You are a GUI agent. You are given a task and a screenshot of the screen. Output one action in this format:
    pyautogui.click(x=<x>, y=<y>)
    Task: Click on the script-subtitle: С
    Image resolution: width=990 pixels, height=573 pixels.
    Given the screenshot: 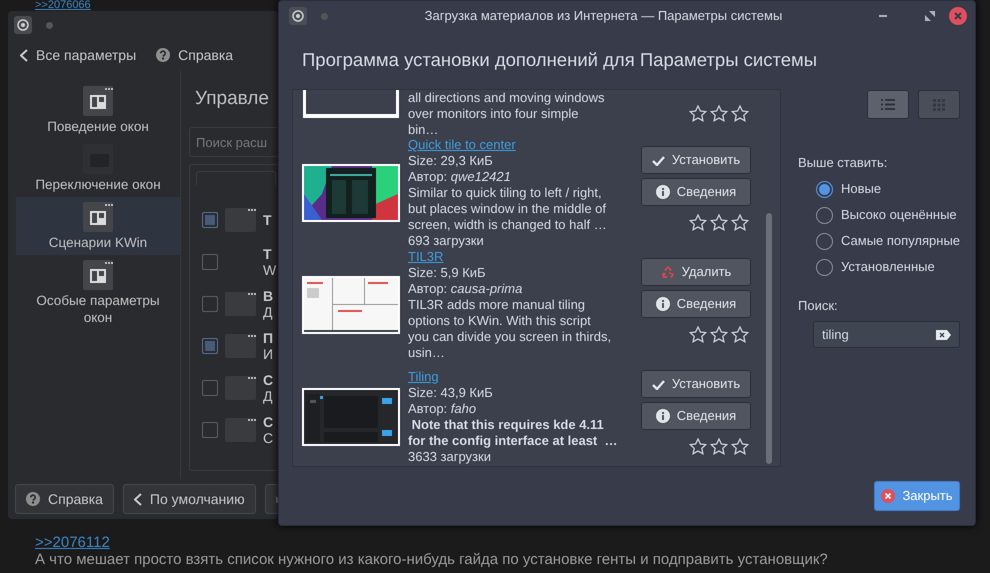 What is the action you would take?
    pyautogui.click(x=268, y=438)
    